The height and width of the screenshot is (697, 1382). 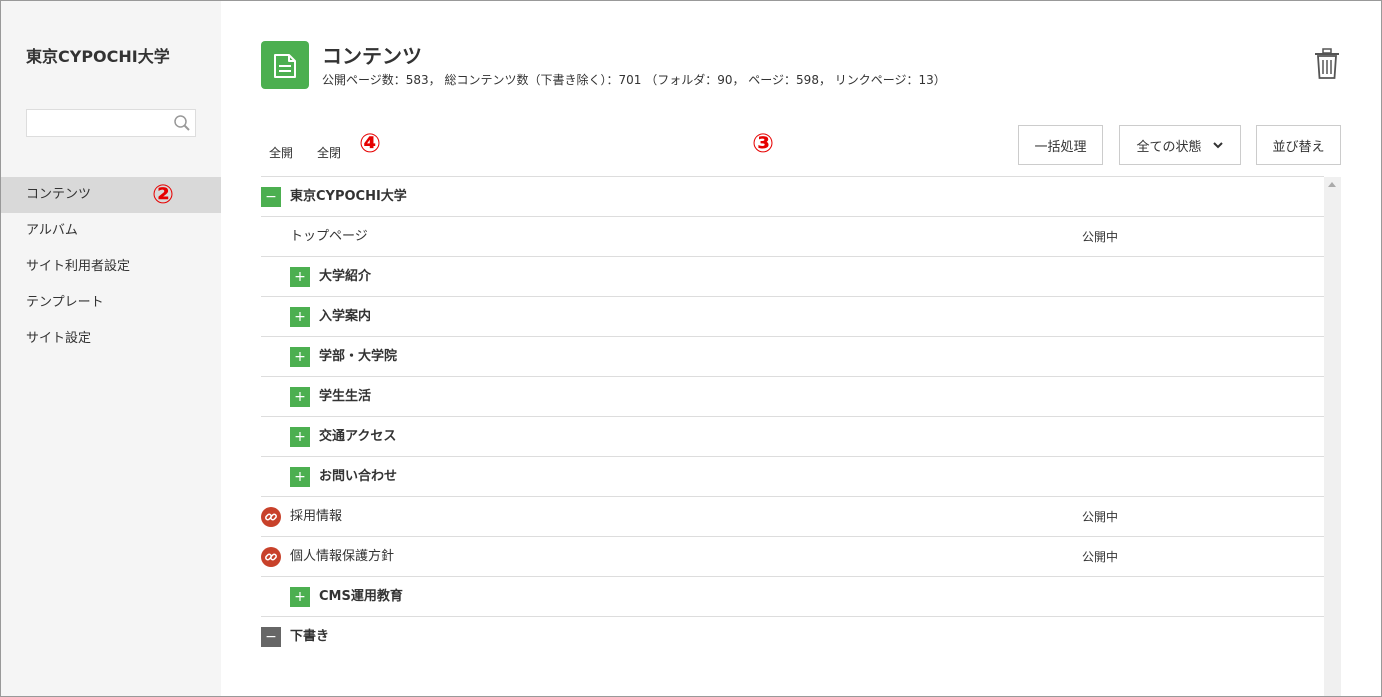 What do you see at coordinates (345, 317) in the screenshot?
I see `tree-row-label: 入学案内` at bounding box center [345, 317].